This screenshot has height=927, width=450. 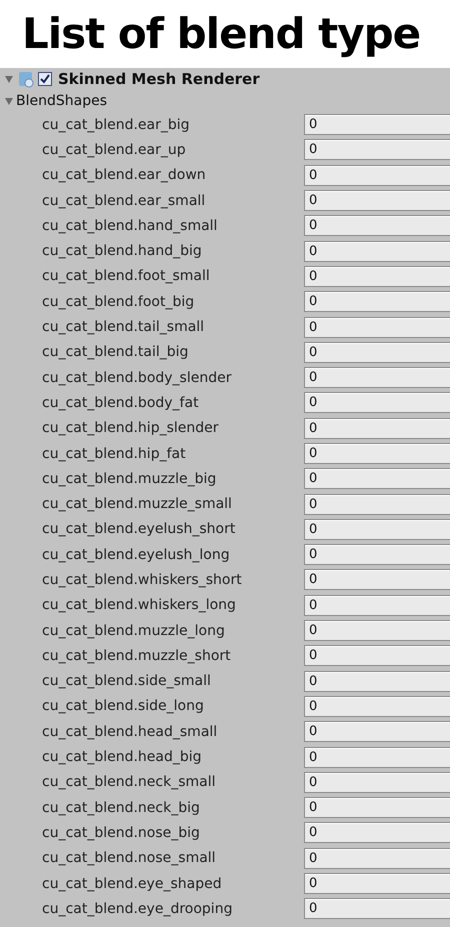 I want to click on property-label: cu_cat_blend.foot_small, so click(x=126, y=276).